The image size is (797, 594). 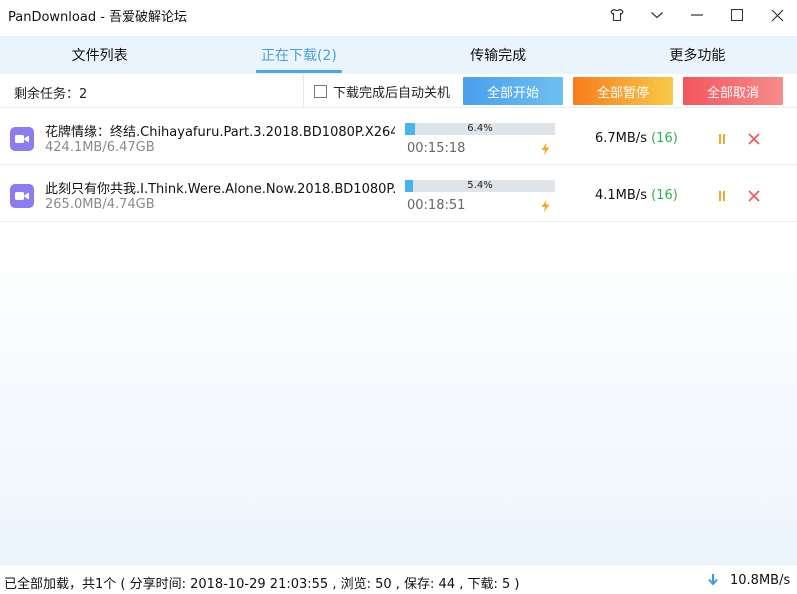 I want to click on time-remaining: 00:15:18, so click(x=436, y=148).